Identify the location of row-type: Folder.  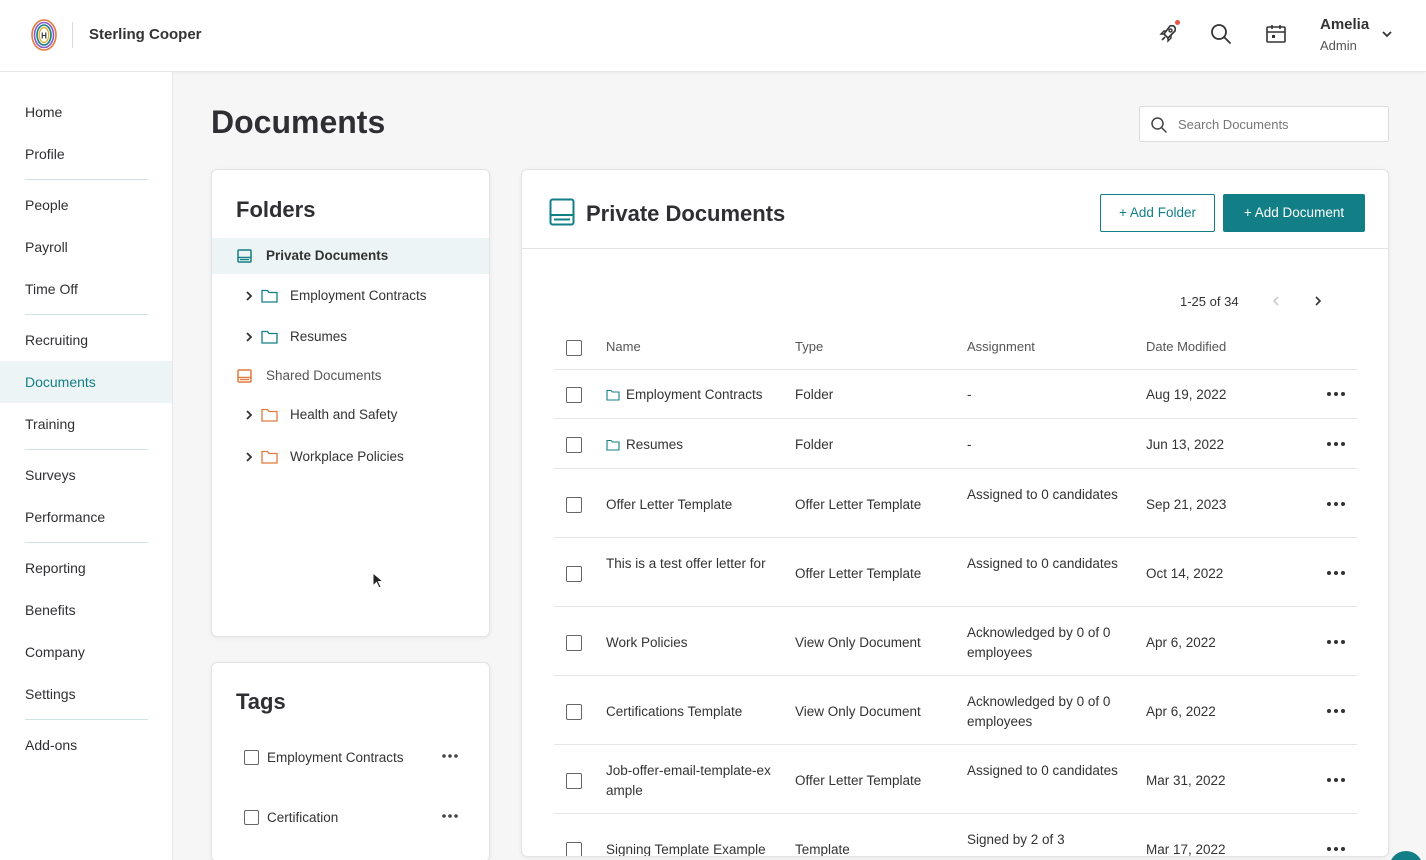
(814, 444).